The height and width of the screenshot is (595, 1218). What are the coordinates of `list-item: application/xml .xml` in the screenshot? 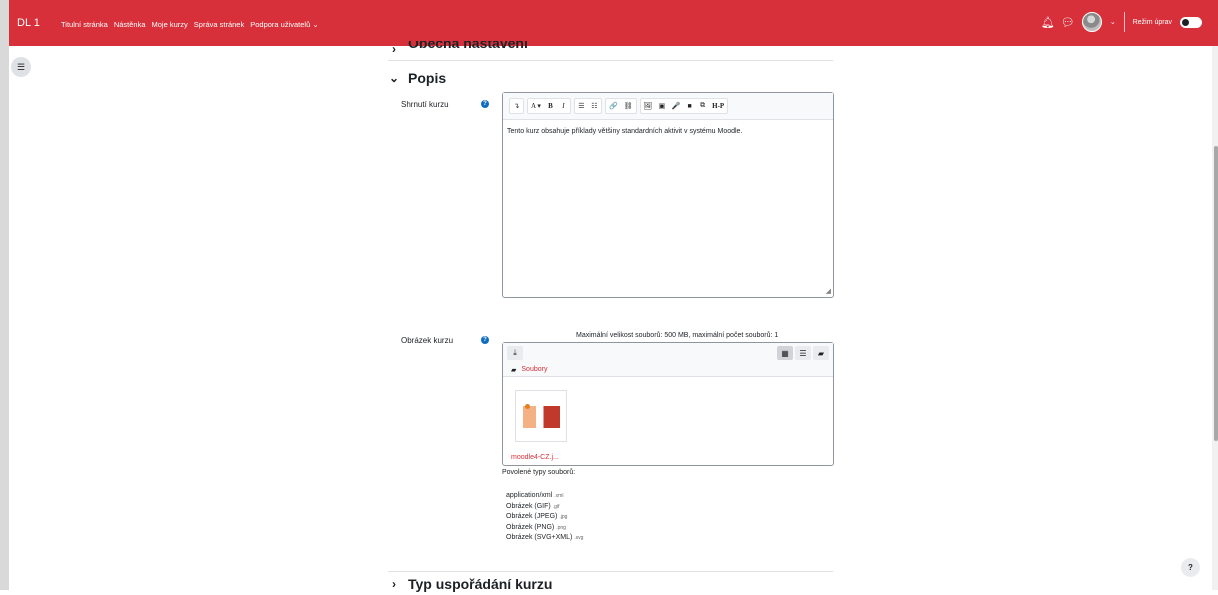 It's located at (535, 495).